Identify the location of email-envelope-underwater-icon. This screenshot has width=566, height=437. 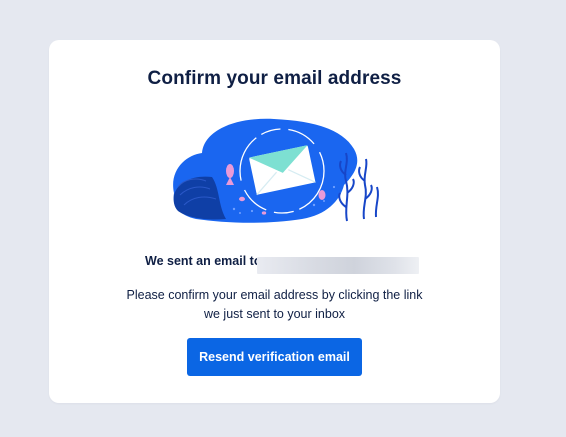
(276, 170).